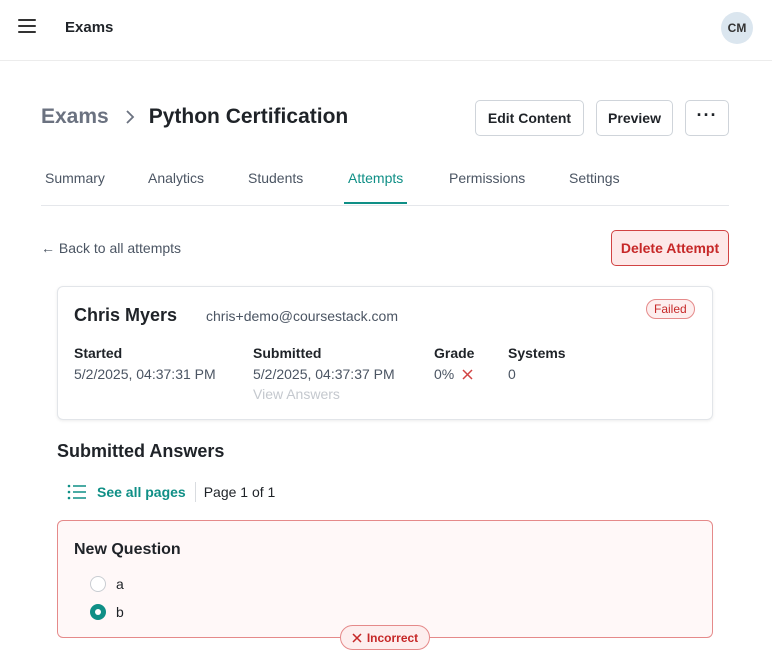 The width and height of the screenshot is (772, 668). I want to click on option-label: b, so click(120, 612).